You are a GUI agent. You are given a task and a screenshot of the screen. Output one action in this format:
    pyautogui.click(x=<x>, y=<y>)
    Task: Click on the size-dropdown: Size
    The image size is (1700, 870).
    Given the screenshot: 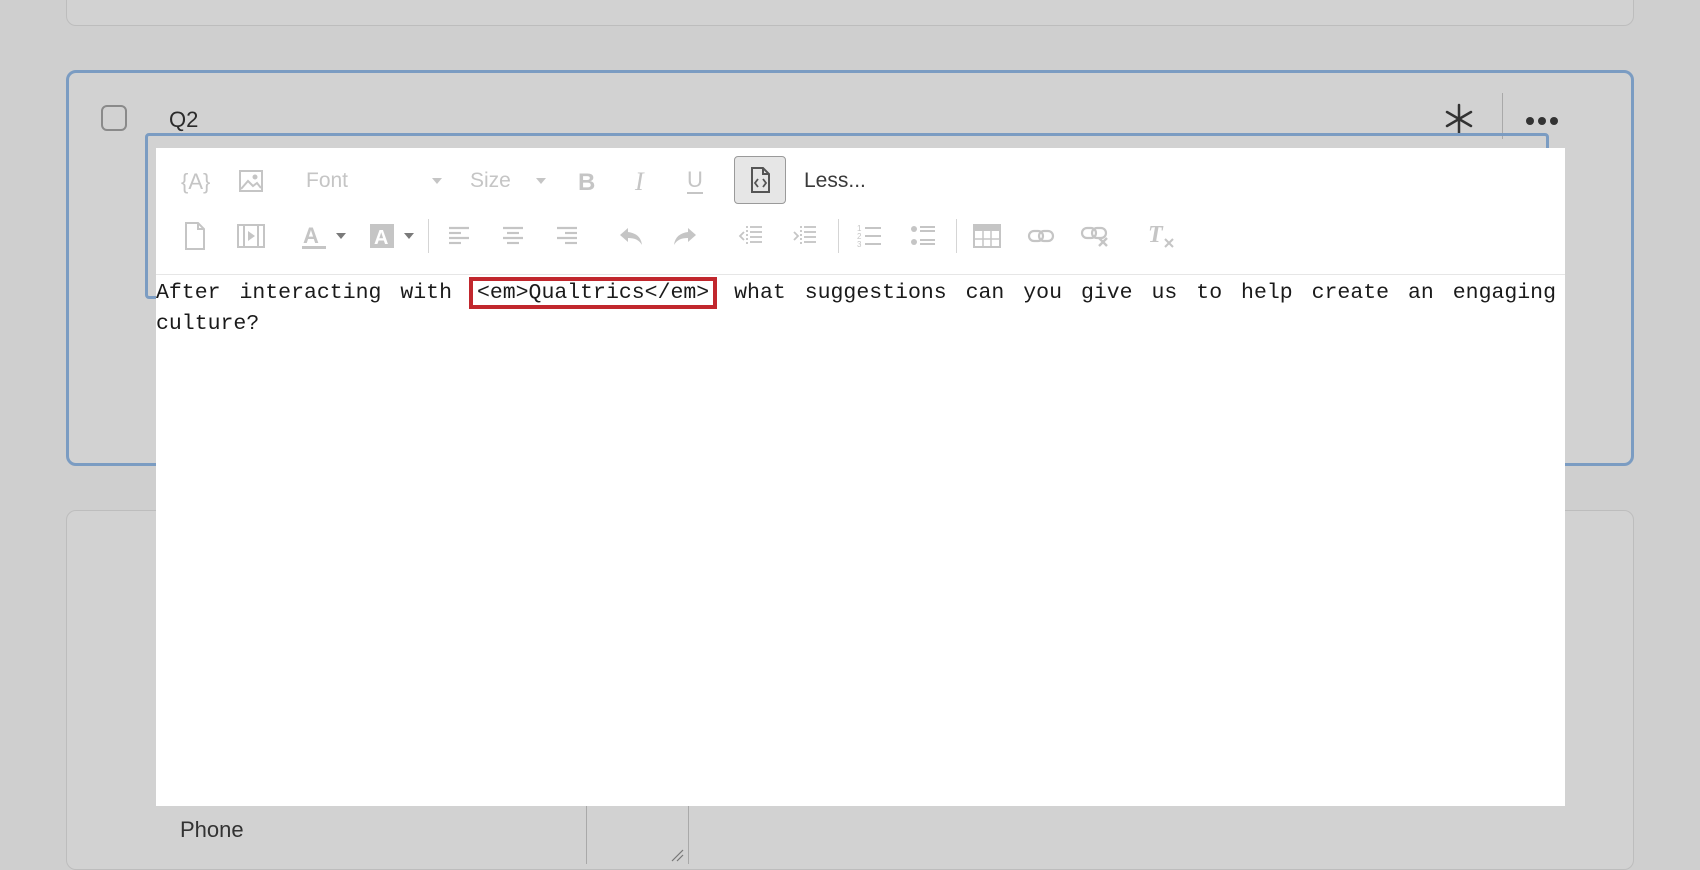 What is the action you would take?
    pyautogui.click(x=508, y=181)
    